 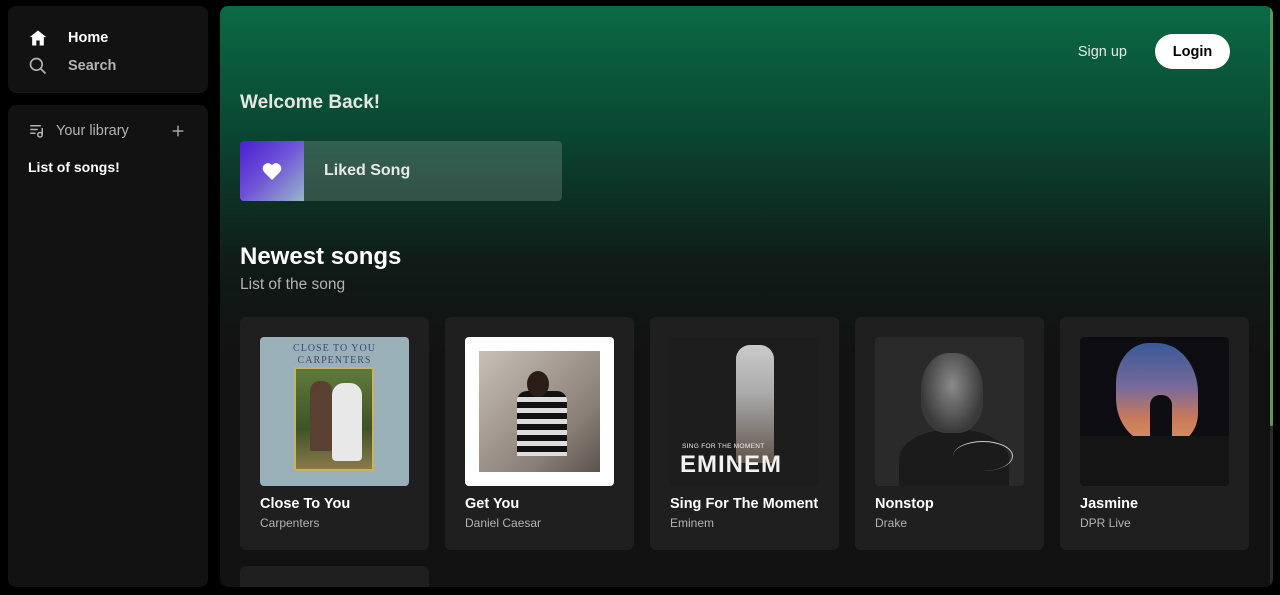 I want to click on library-icon, so click(x=36, y=131).